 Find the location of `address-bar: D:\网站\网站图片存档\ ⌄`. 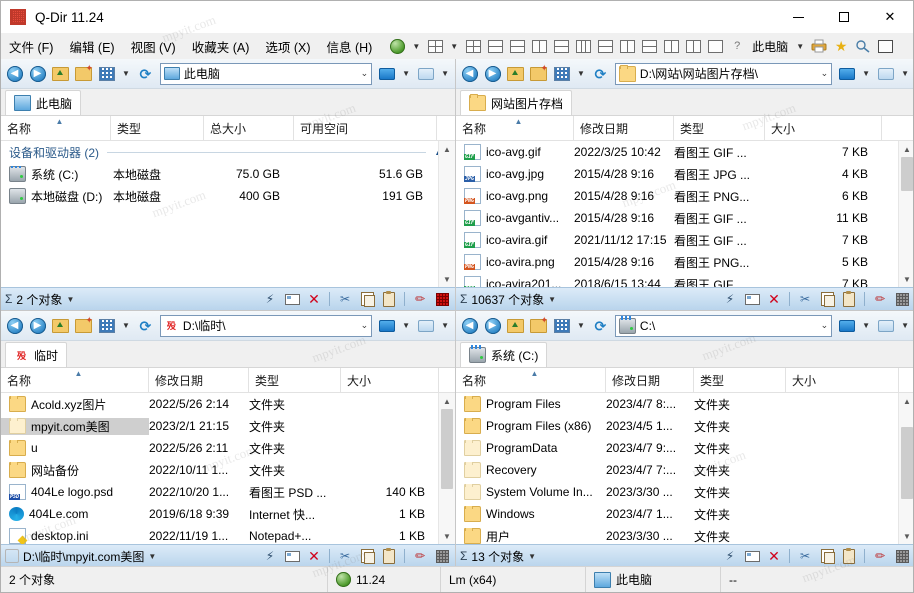

address-bar: D:\网站\网站图片存档\ ⌄ is located at coordinates (723, 73).